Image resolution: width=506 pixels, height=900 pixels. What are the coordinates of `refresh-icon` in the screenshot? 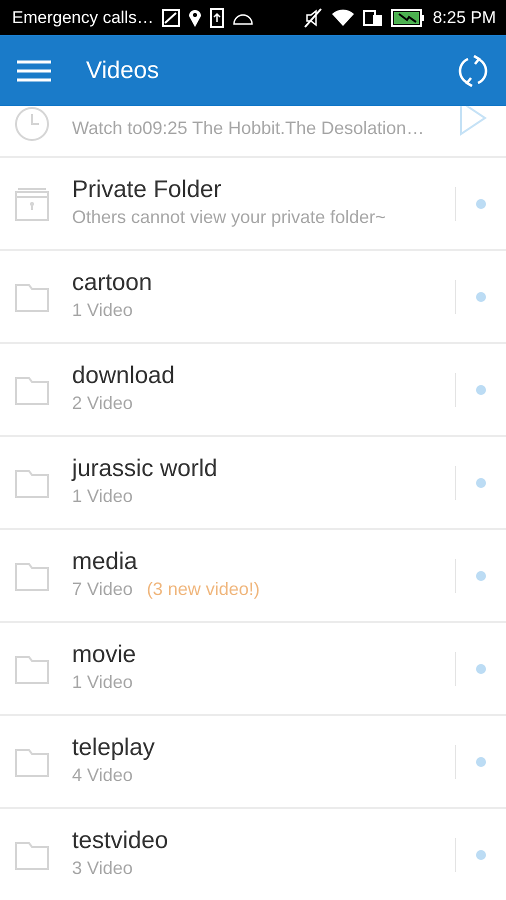 It's located at (473, 71).